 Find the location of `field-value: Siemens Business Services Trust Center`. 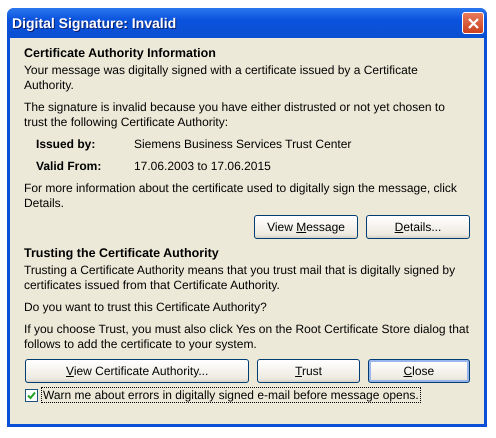

field-value: Siemens Business Services Trust Center is located at coordinates (243, 144).